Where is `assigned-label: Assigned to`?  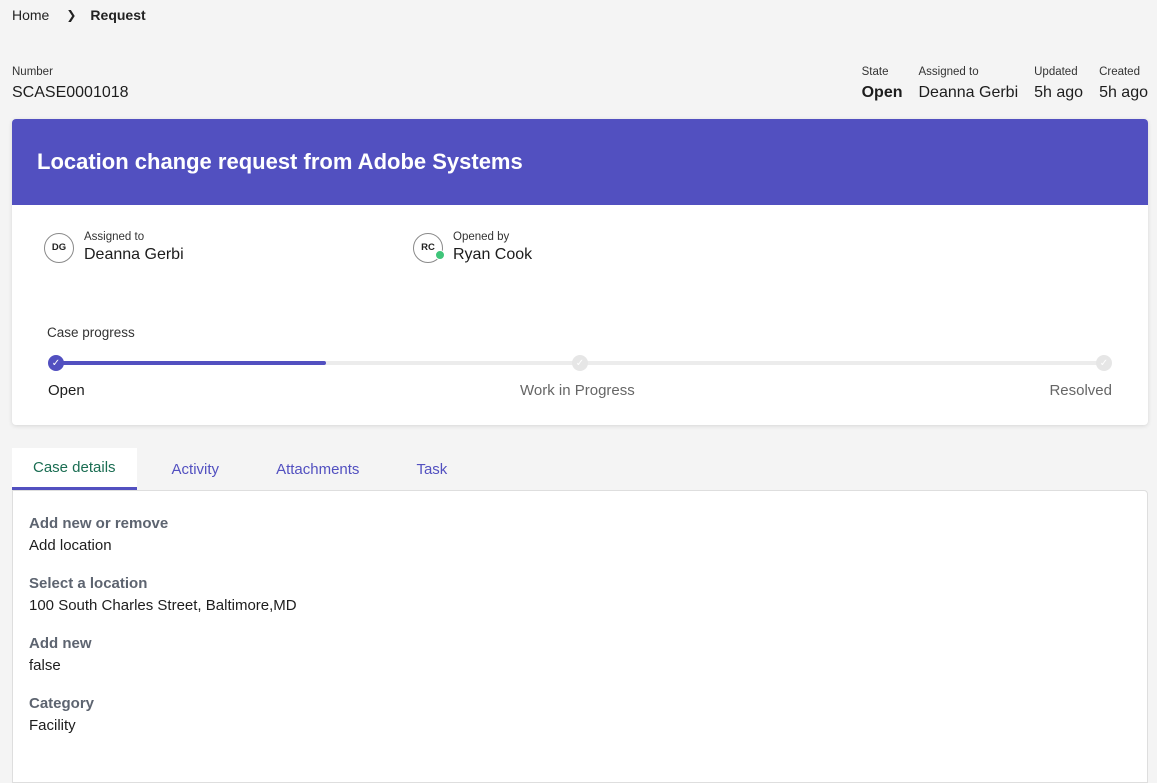
assigned-label: Assigned to is located at coordinates (948, 72).